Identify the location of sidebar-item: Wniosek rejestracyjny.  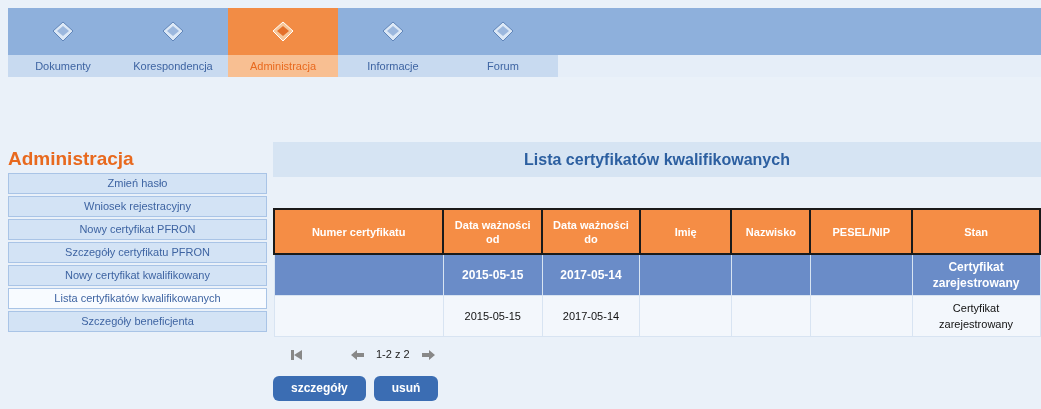
(137, 206).